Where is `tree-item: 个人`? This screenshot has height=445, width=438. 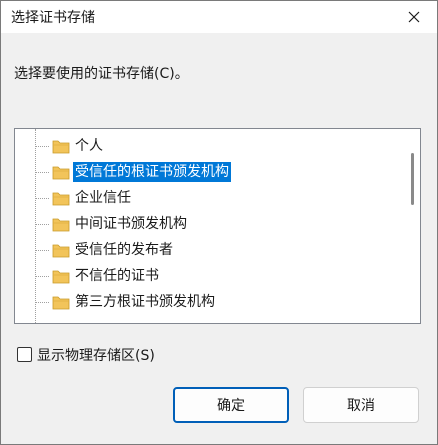 tree-item: 个人 is located at coordinates (210, 146).